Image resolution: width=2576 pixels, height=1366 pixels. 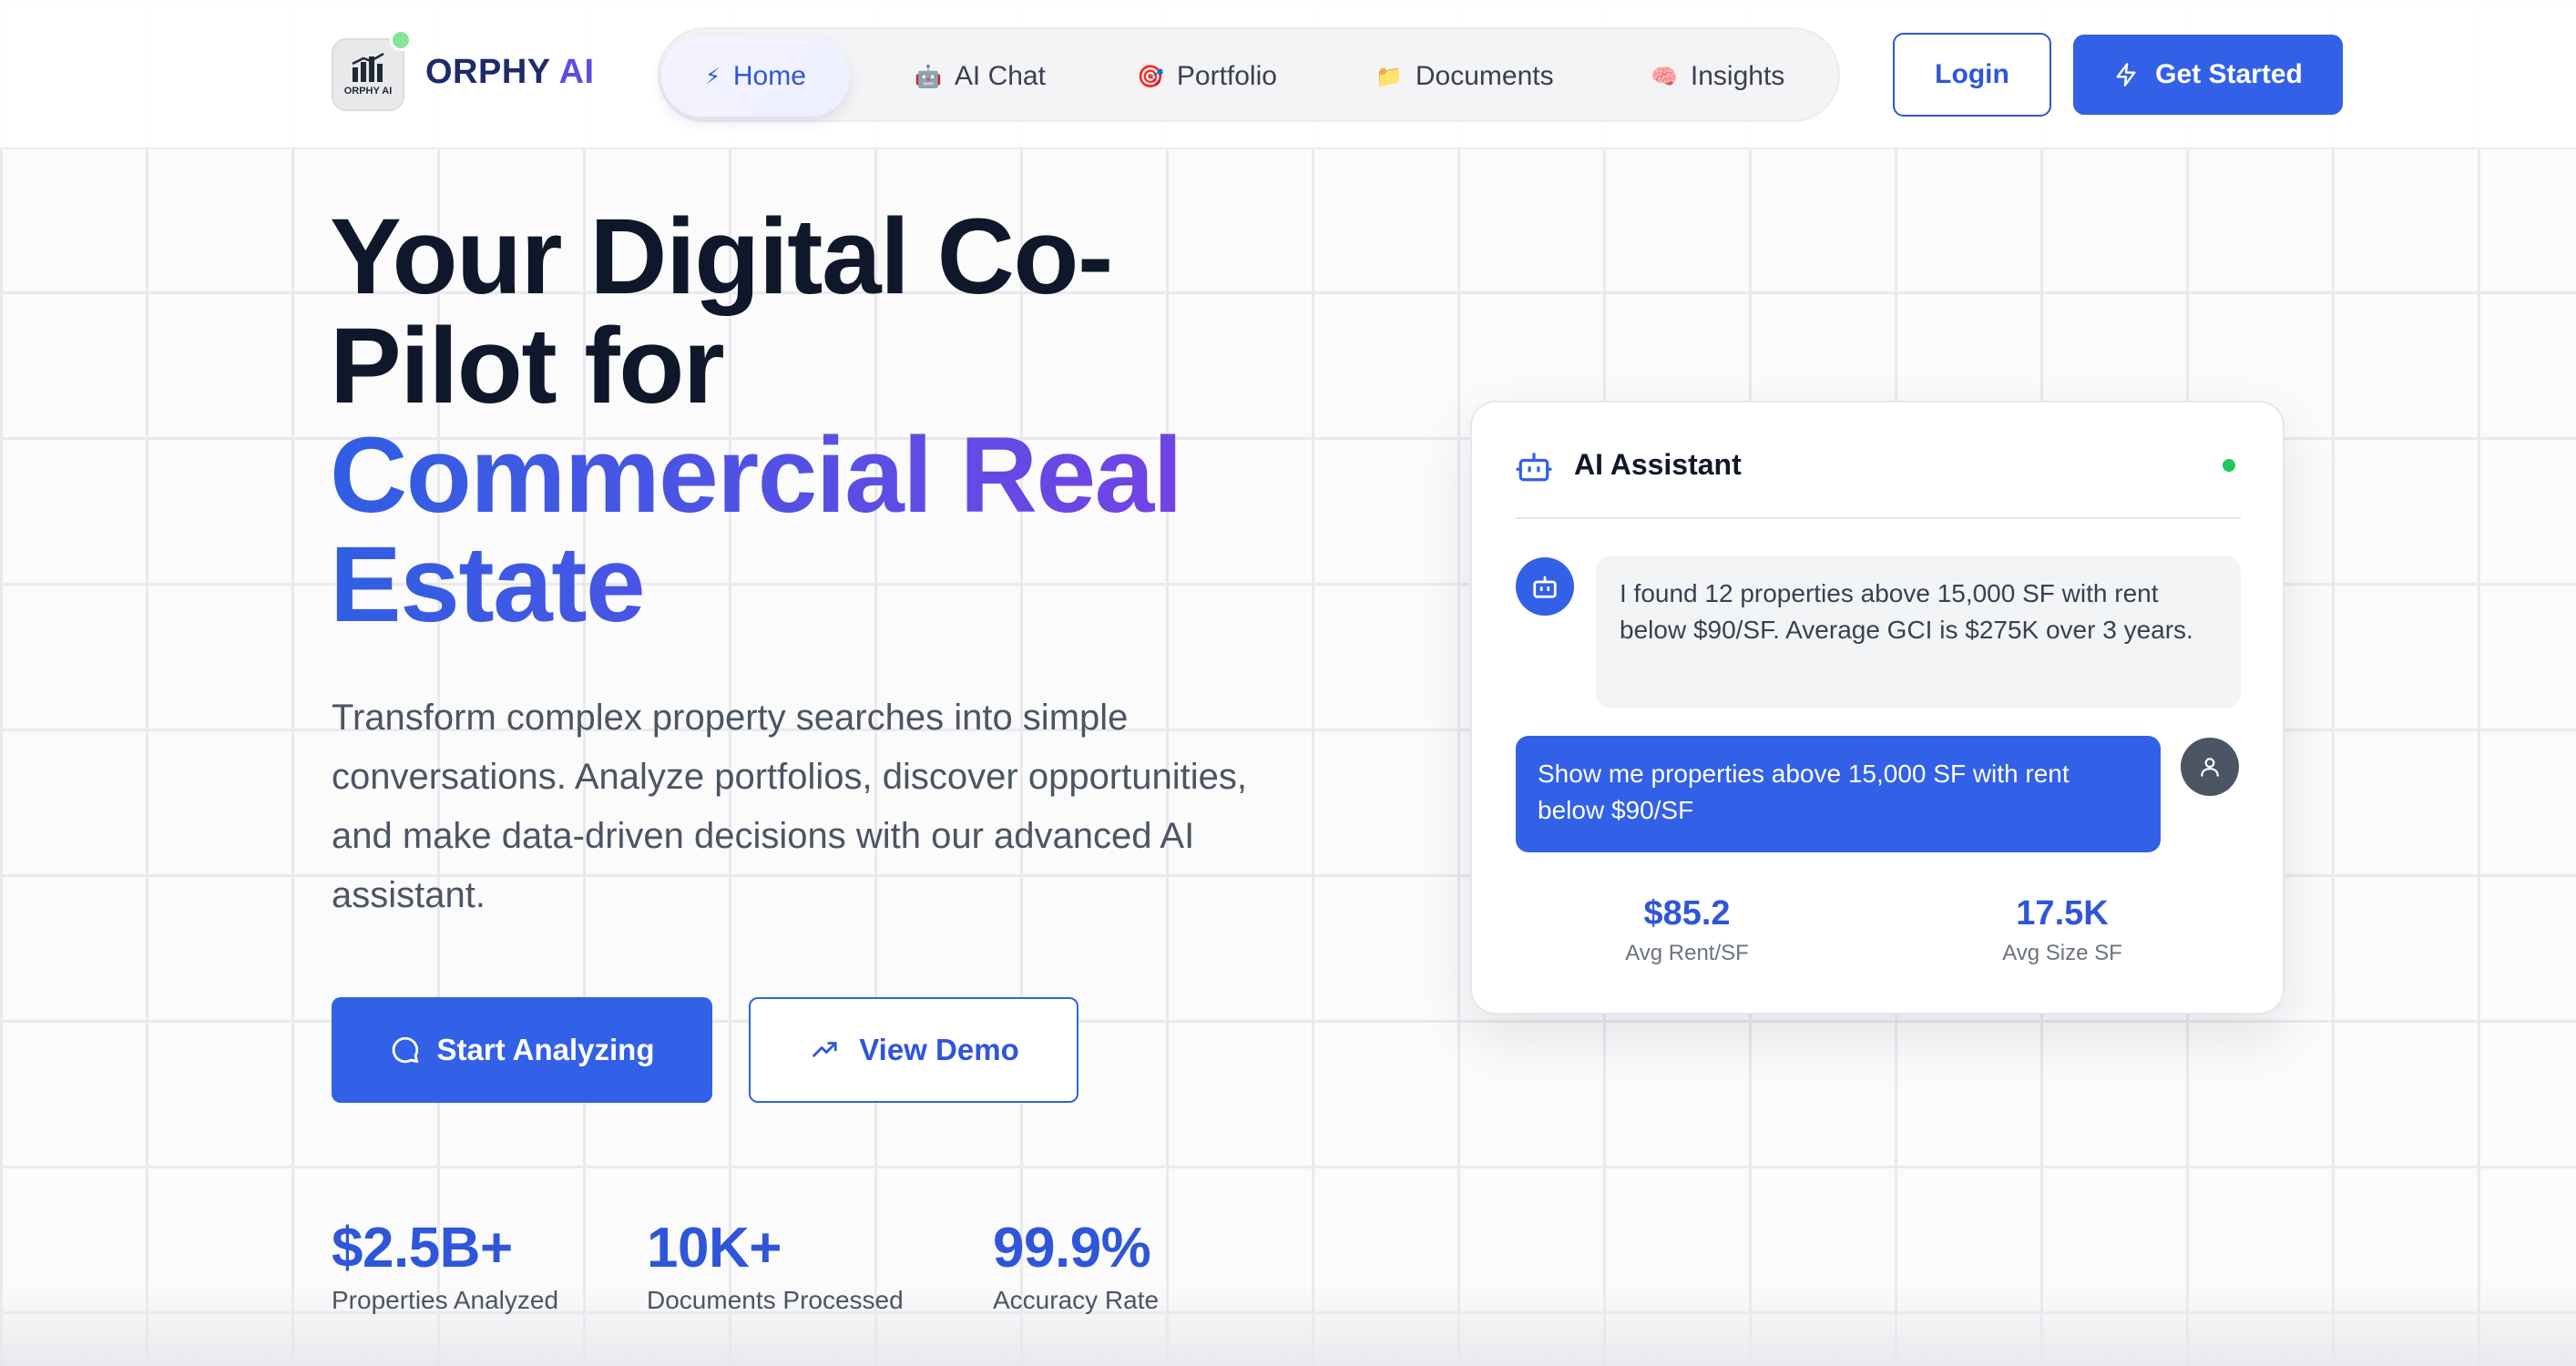 I want to click on nav-ai-chat: 🤖 AI Chat, so click(x=980, y=76).